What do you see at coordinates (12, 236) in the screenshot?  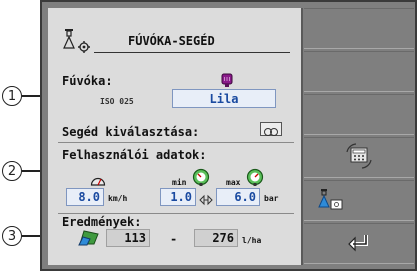 I see `callout-3: 3` at bounding box center [12, 236].